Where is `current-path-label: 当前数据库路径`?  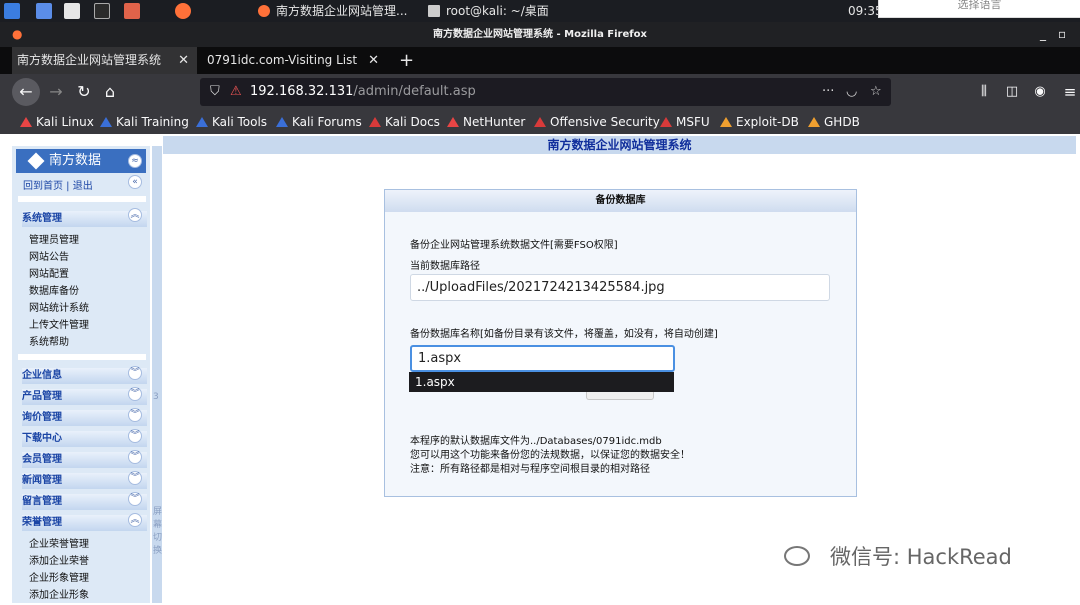 current-path-label: 当前数据库路径 is located at coordinates (445, 266).